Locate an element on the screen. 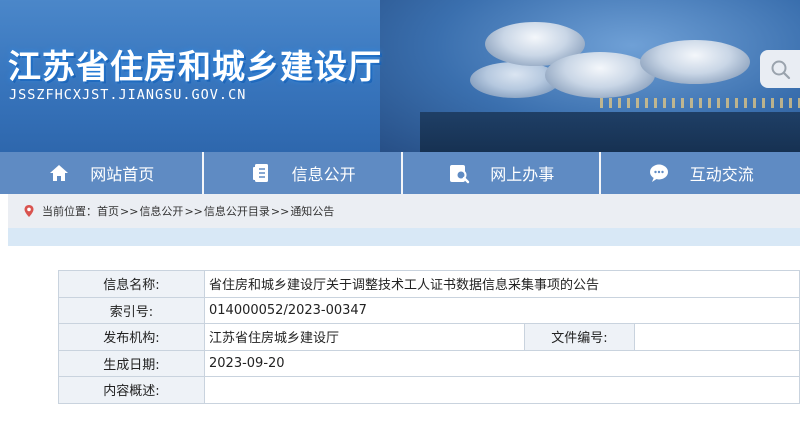 This screenshot has width=800, height=426. summary-value is located at coordinates (502, 390).